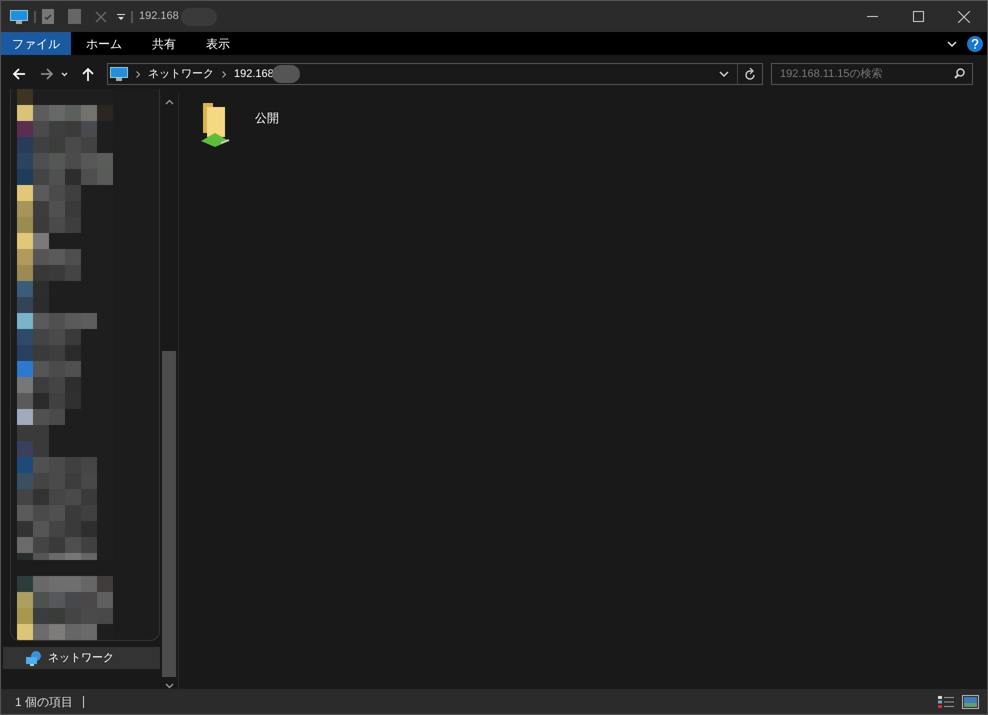  What do you see at coordinates (81, 658) in the screenshot?
I see `nav-item: ネットワーク` at bounding box center [81, 658].